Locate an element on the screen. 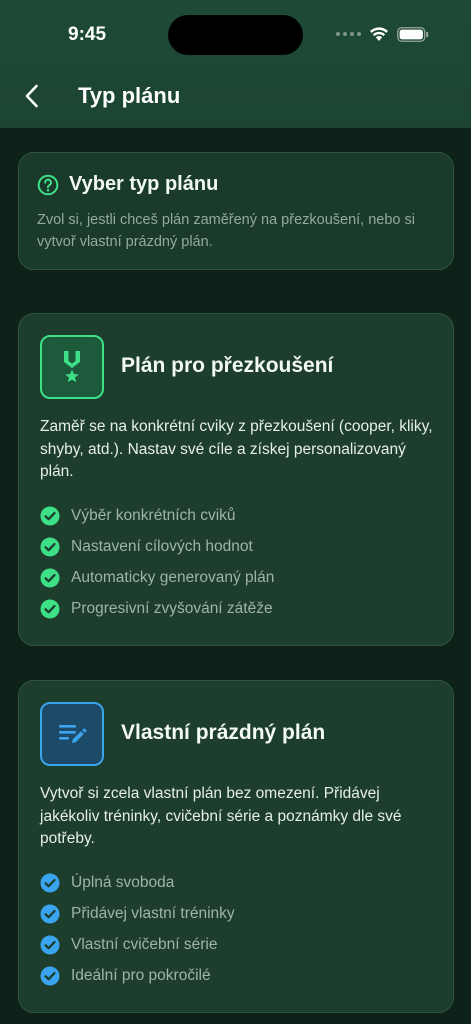 The width and height of the screenshot is (471, 1024). military-medal-icon is located at coordinates (72, 367).